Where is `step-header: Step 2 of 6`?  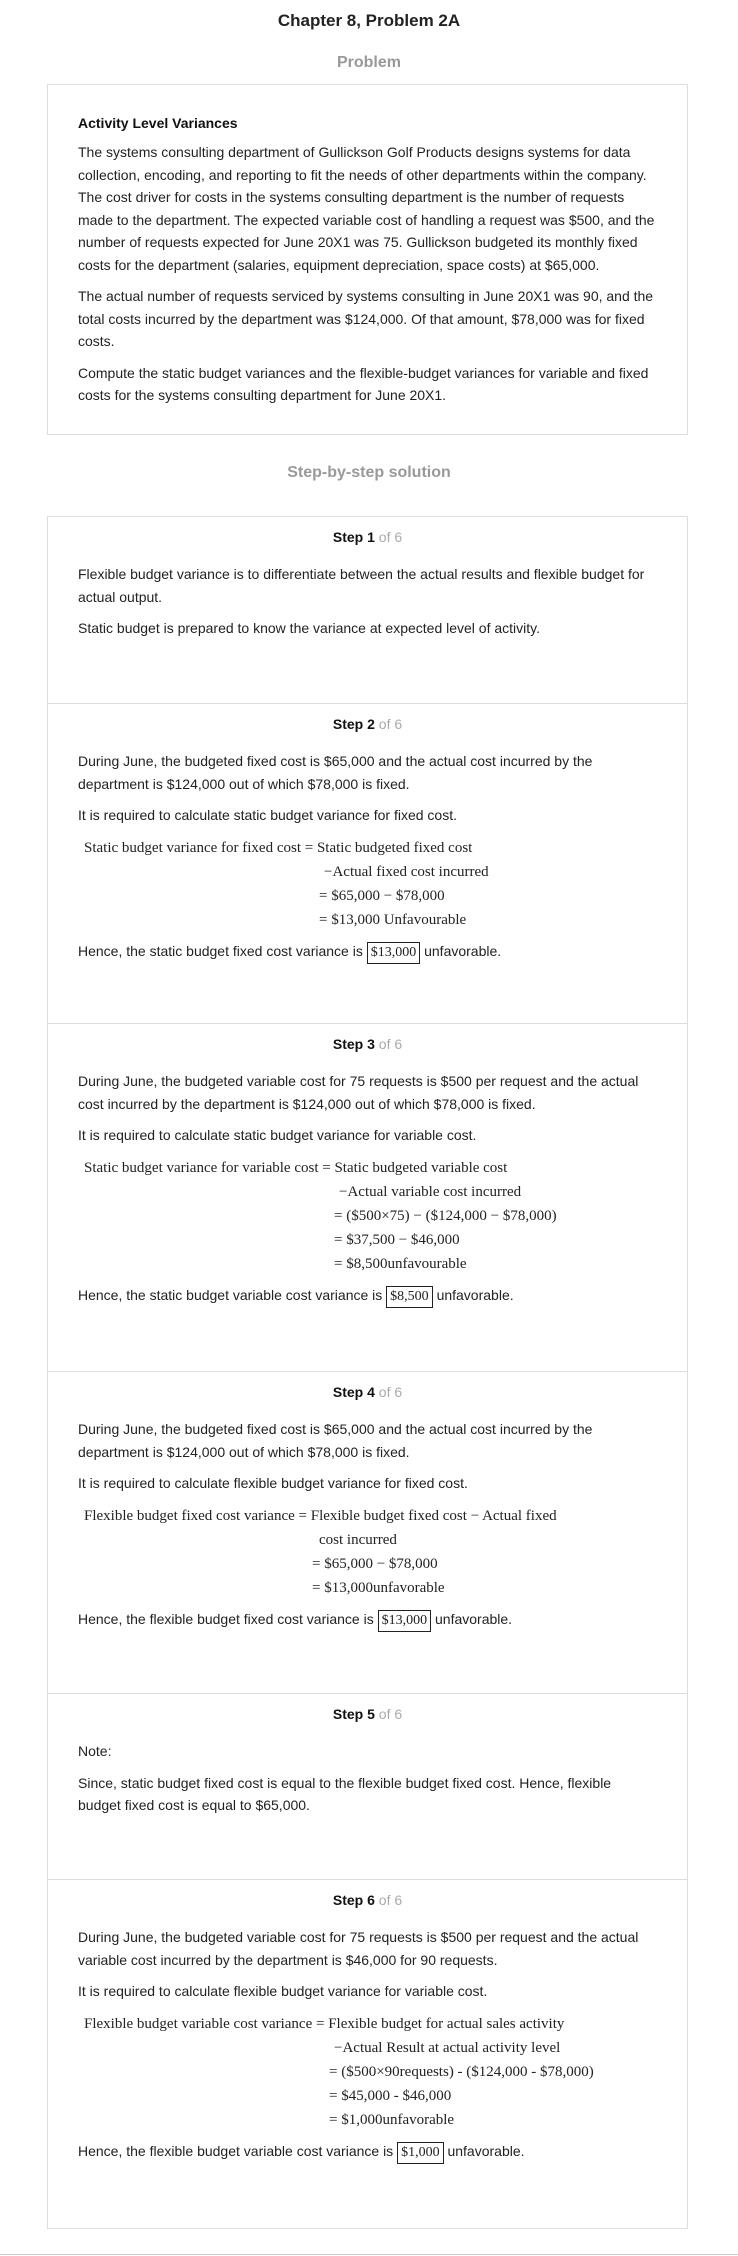
step-header: Step 2 of 6 is located at coordinates (367, 719).